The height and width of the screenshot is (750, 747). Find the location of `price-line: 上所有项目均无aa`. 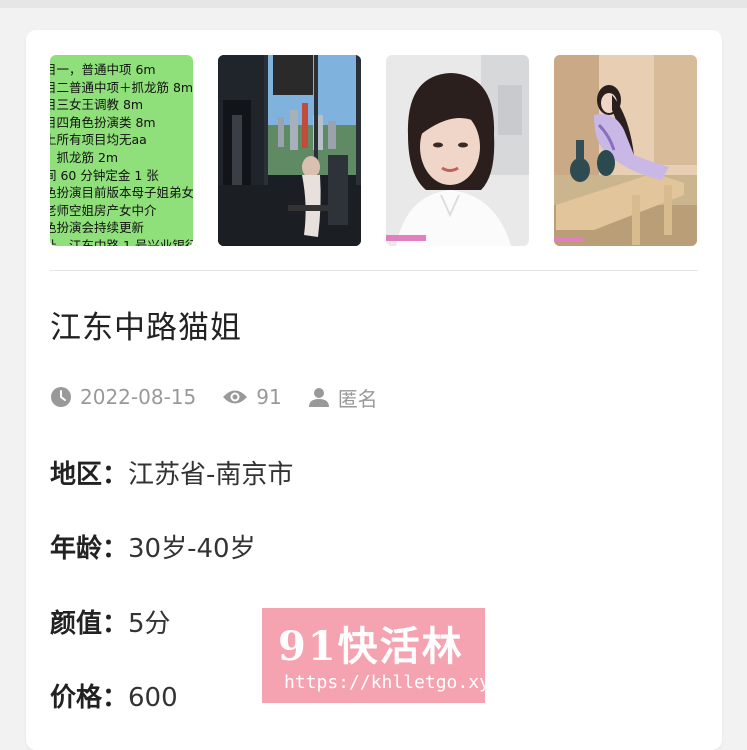

price-line: 上所有项目均无aa is located at coordinates (98, 140).